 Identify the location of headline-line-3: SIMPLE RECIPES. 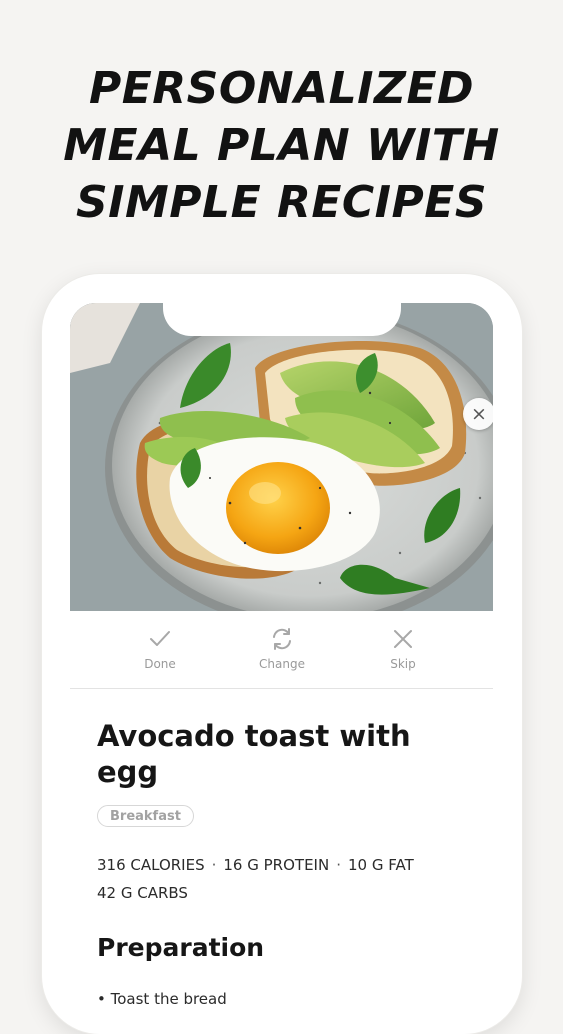
(281, 202).